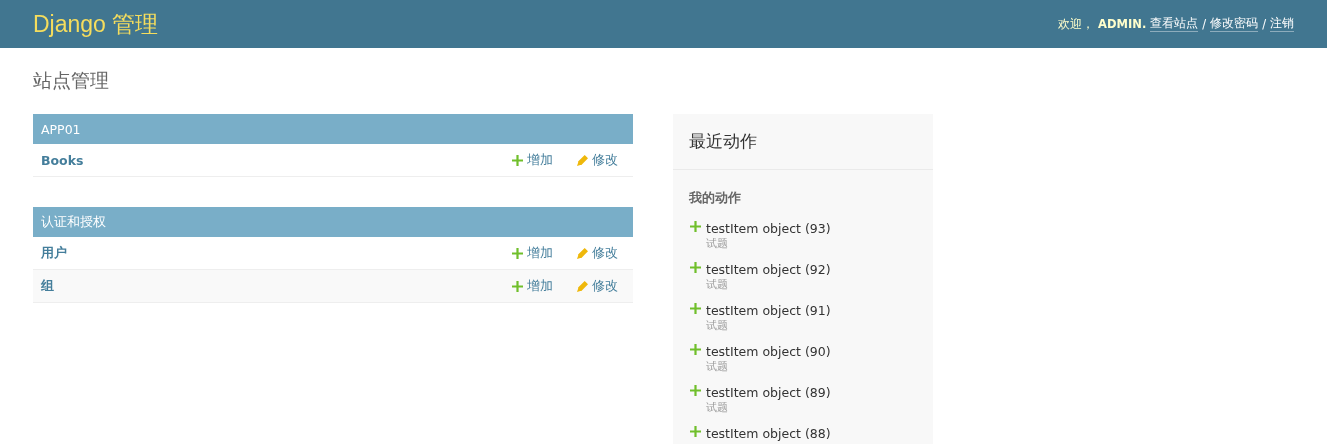 Image resolution: width=1327 pixels, height=444 pixels. What do you see at coordinates (768, 228) in the screenshot?
I see `action-link: testItem object (93)` at bounding box center [768, 228].